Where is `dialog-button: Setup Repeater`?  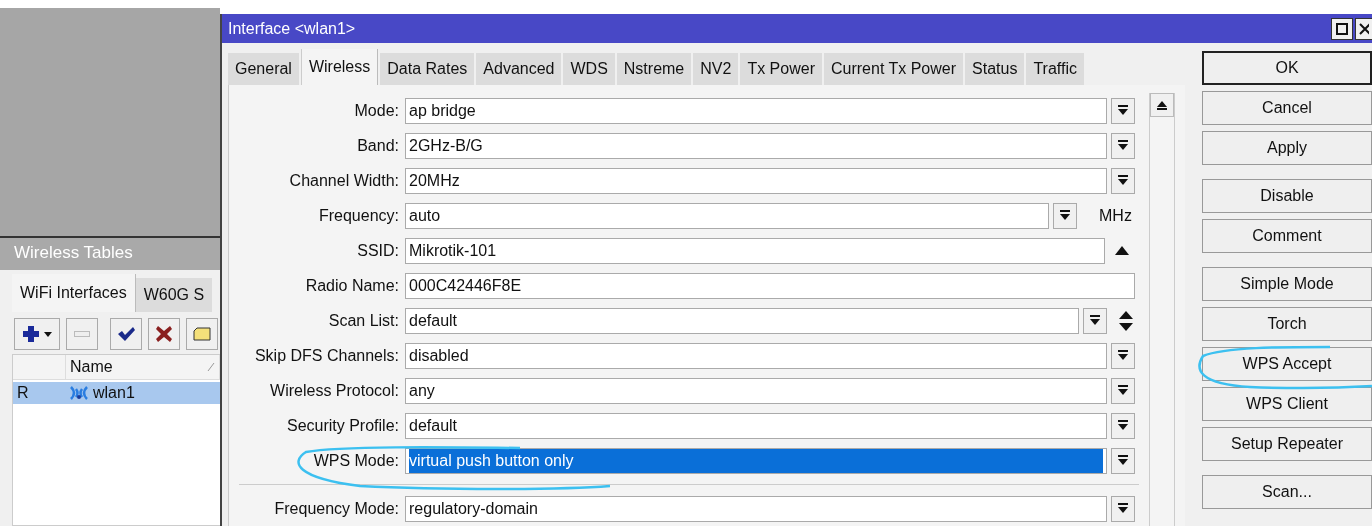
dialog-button: Setup Repeater is located at coordinates (1287, 444).